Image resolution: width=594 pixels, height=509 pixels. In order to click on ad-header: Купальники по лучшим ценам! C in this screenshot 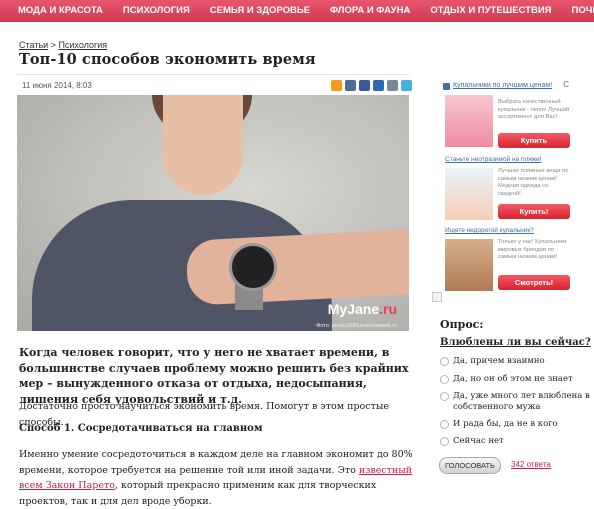, I will do `click(506, 86)`.